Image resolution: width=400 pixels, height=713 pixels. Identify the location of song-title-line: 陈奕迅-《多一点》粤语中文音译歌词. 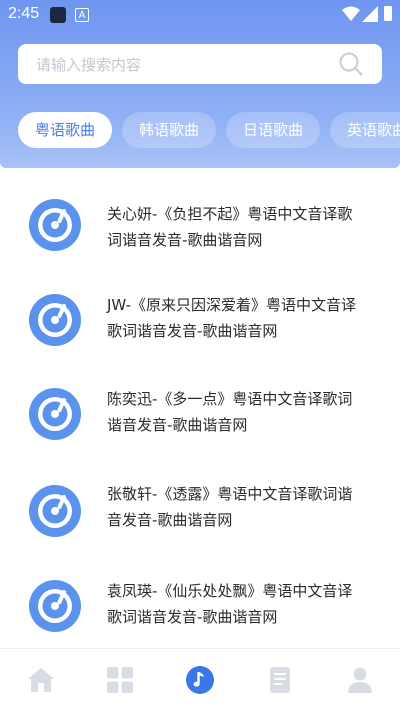
(230, 399).